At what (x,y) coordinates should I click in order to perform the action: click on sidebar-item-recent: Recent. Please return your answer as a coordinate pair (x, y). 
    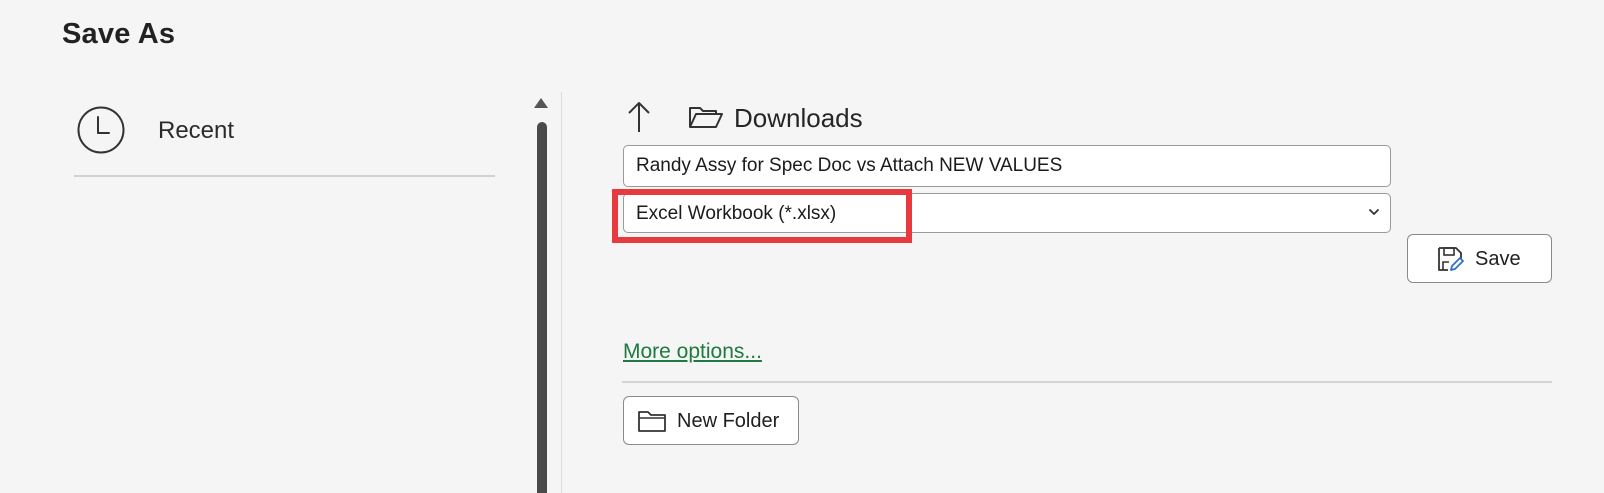
    Looking at the image, I should click on (286, 130).